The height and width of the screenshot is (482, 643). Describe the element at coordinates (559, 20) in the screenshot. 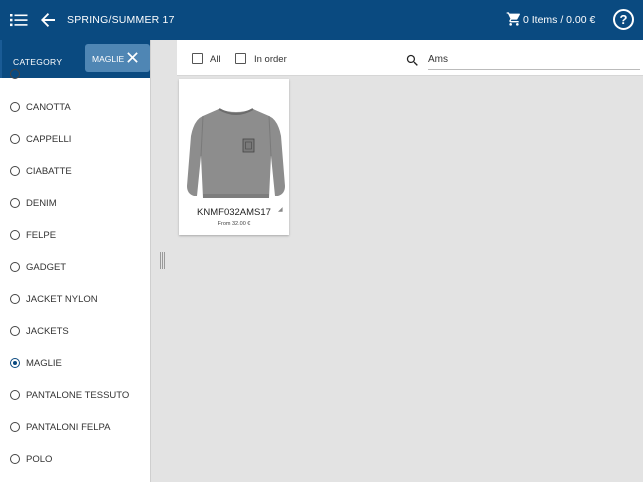

I see `cart-summary: 0 Items / 0.00 €` at that location.